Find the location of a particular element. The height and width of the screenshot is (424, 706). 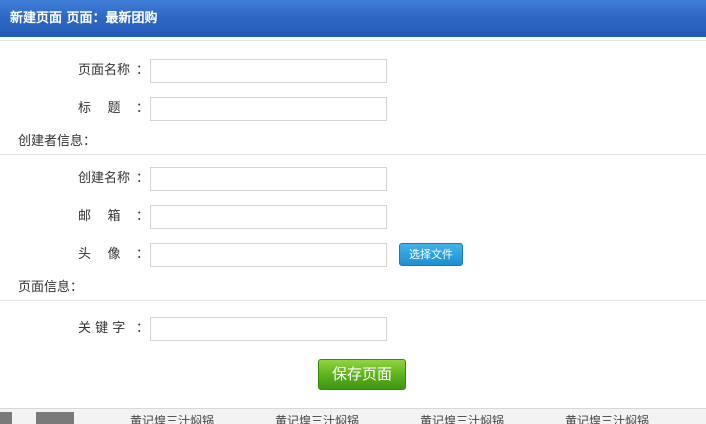

page-name-row: 页面名称 ： is located at coordinates (353, 72).